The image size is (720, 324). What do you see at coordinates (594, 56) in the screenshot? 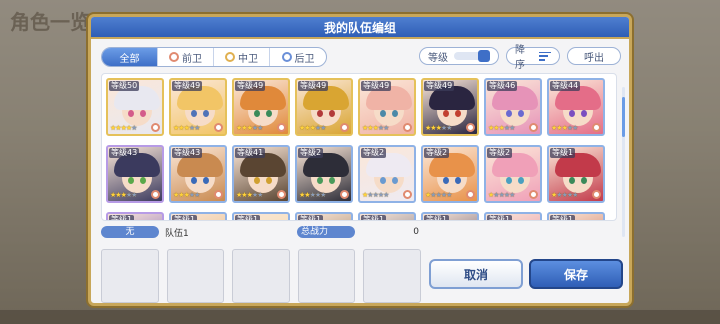
I see `call-out-button: 呼出` at bounding box center [594, 56].